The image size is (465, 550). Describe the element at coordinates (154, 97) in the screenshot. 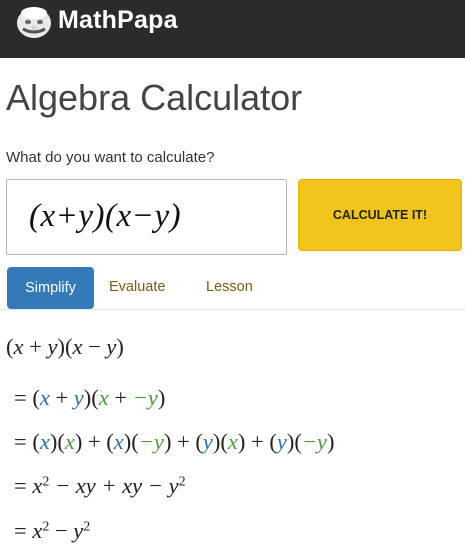

I see `page-title: Algebra Calculator` at that location.